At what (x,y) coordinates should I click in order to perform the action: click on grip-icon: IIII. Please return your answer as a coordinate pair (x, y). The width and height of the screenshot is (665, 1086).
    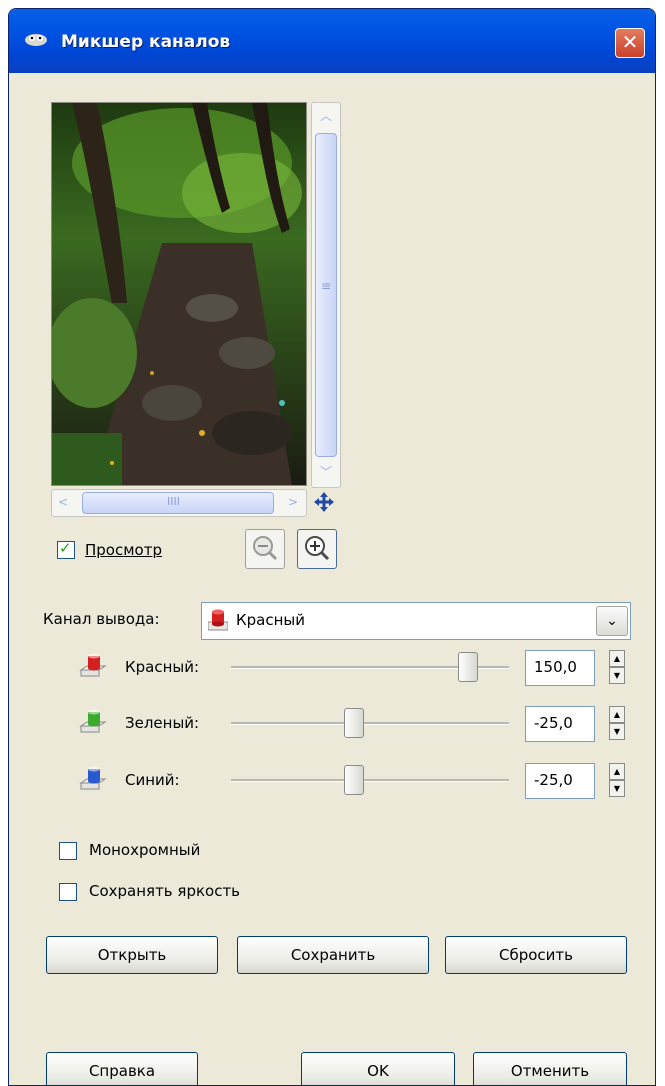
    Looking at the image, I should click on (173, 501).